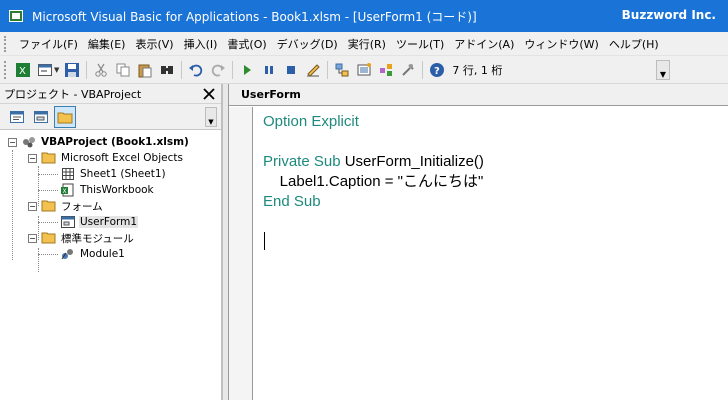 The width and height of the screenshot is (728, 400). I want to click on tree-node-userform1: UserForm1, so click(99, 222).